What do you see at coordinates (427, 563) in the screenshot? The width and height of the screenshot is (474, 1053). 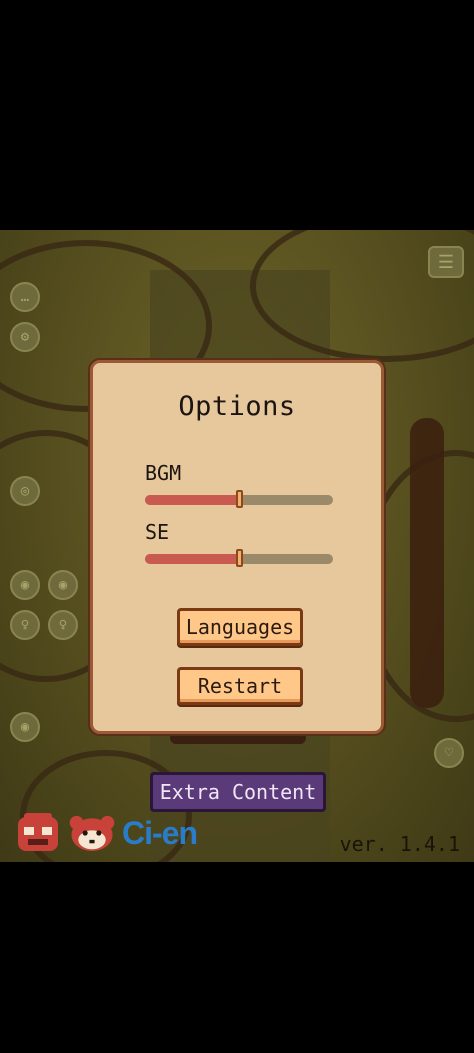 I see `side-scroll-panel` at bounding box center [427, 563].